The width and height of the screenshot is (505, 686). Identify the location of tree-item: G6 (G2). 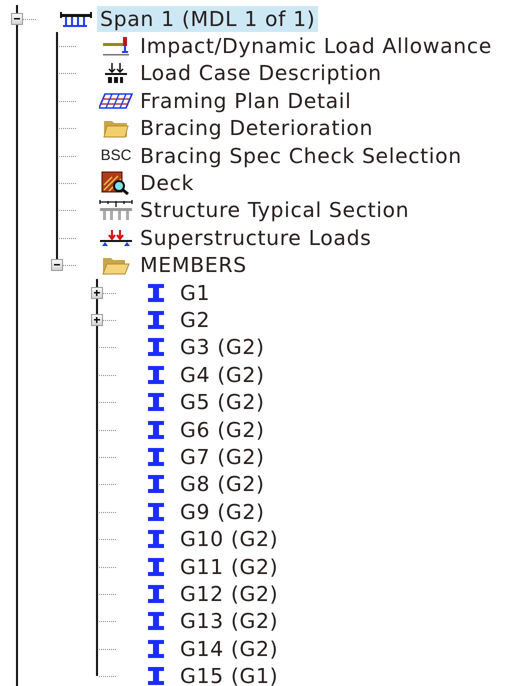
(222, 429).